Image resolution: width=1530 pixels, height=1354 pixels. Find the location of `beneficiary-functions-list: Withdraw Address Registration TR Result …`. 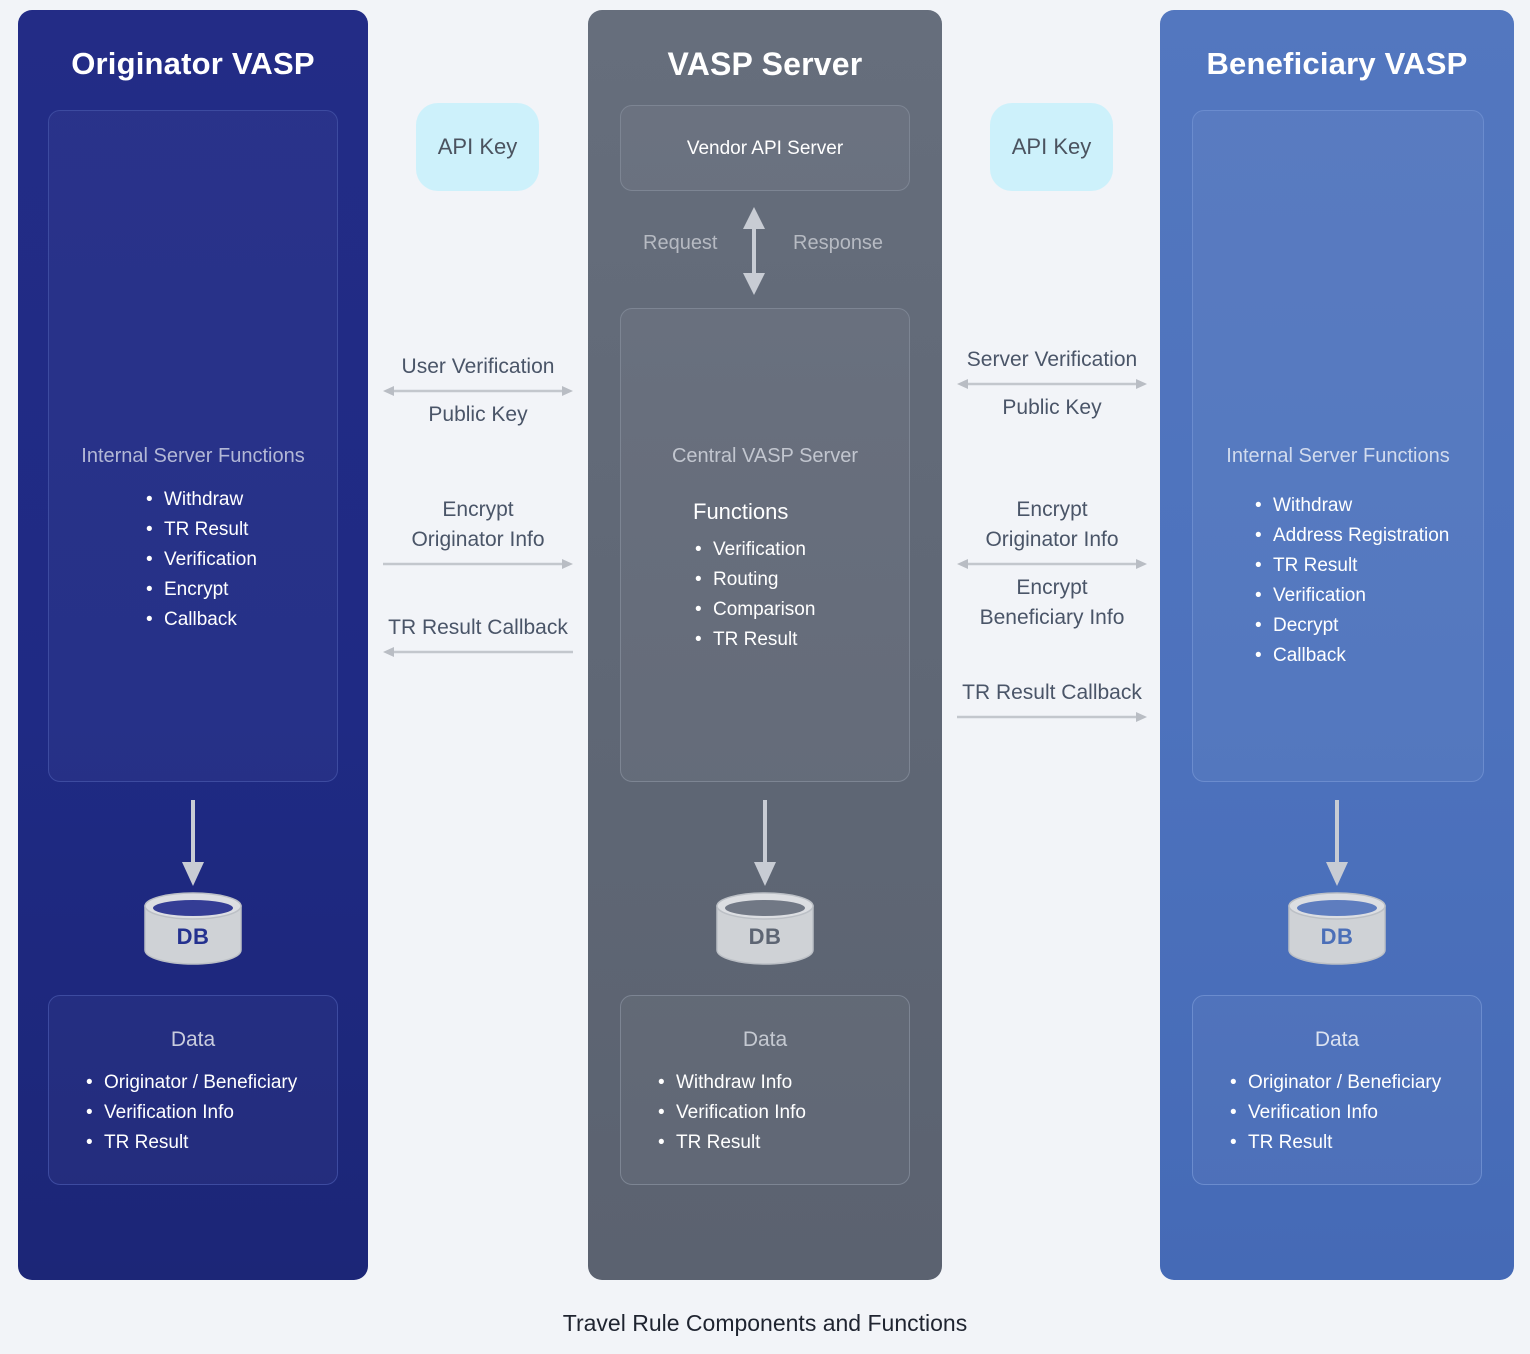

beneficiary-functions-list: Withdraw Address Registration TR Result … is located at coordinates (1351, 581).